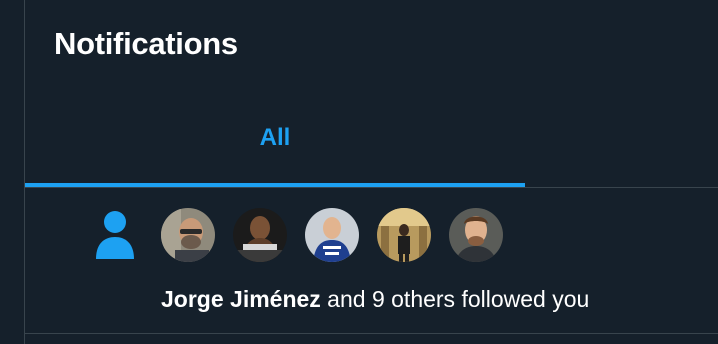 The height and width of the screenshot is (344, 718). Describe the element at coordinates (146, 43) in the screenshot. I see `page-title: Notifications` at that location.